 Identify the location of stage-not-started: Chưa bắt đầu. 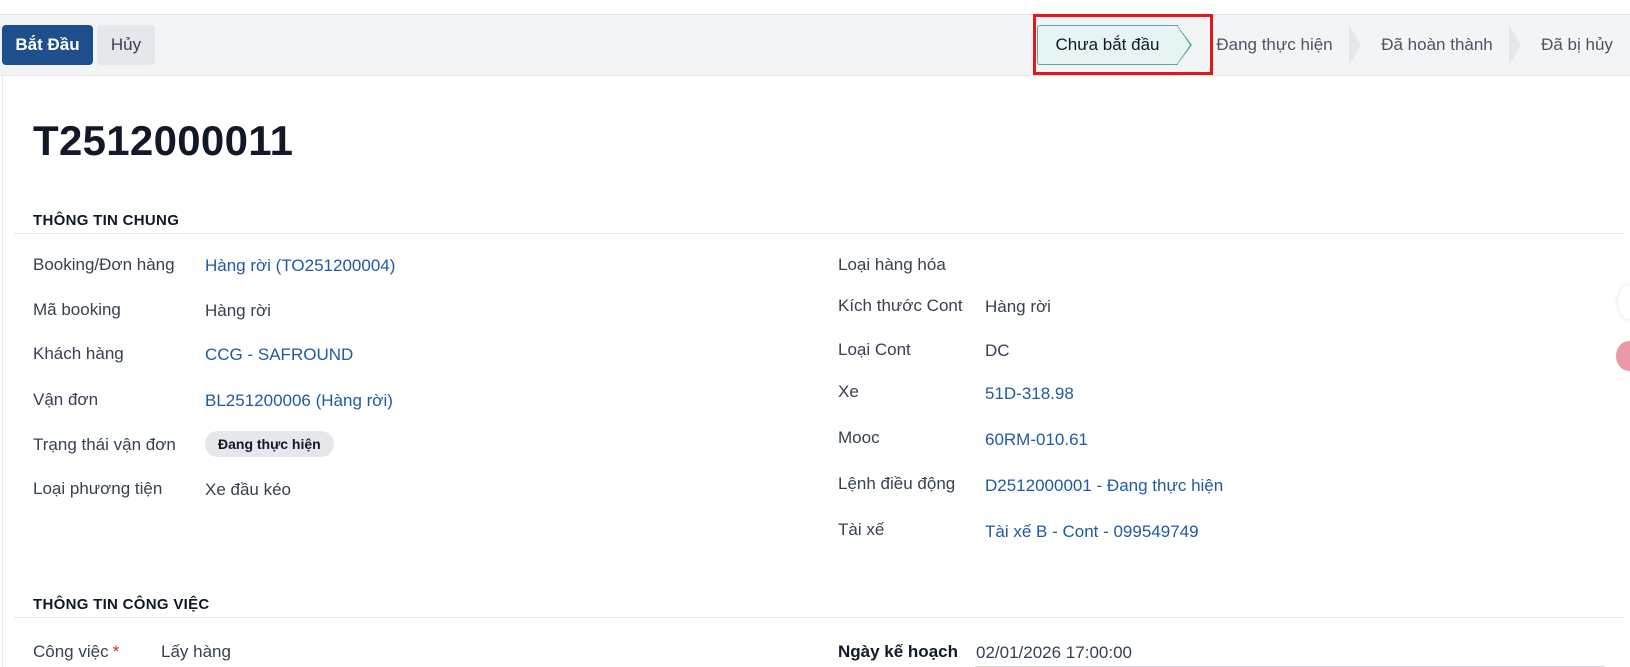
(1114, 45).